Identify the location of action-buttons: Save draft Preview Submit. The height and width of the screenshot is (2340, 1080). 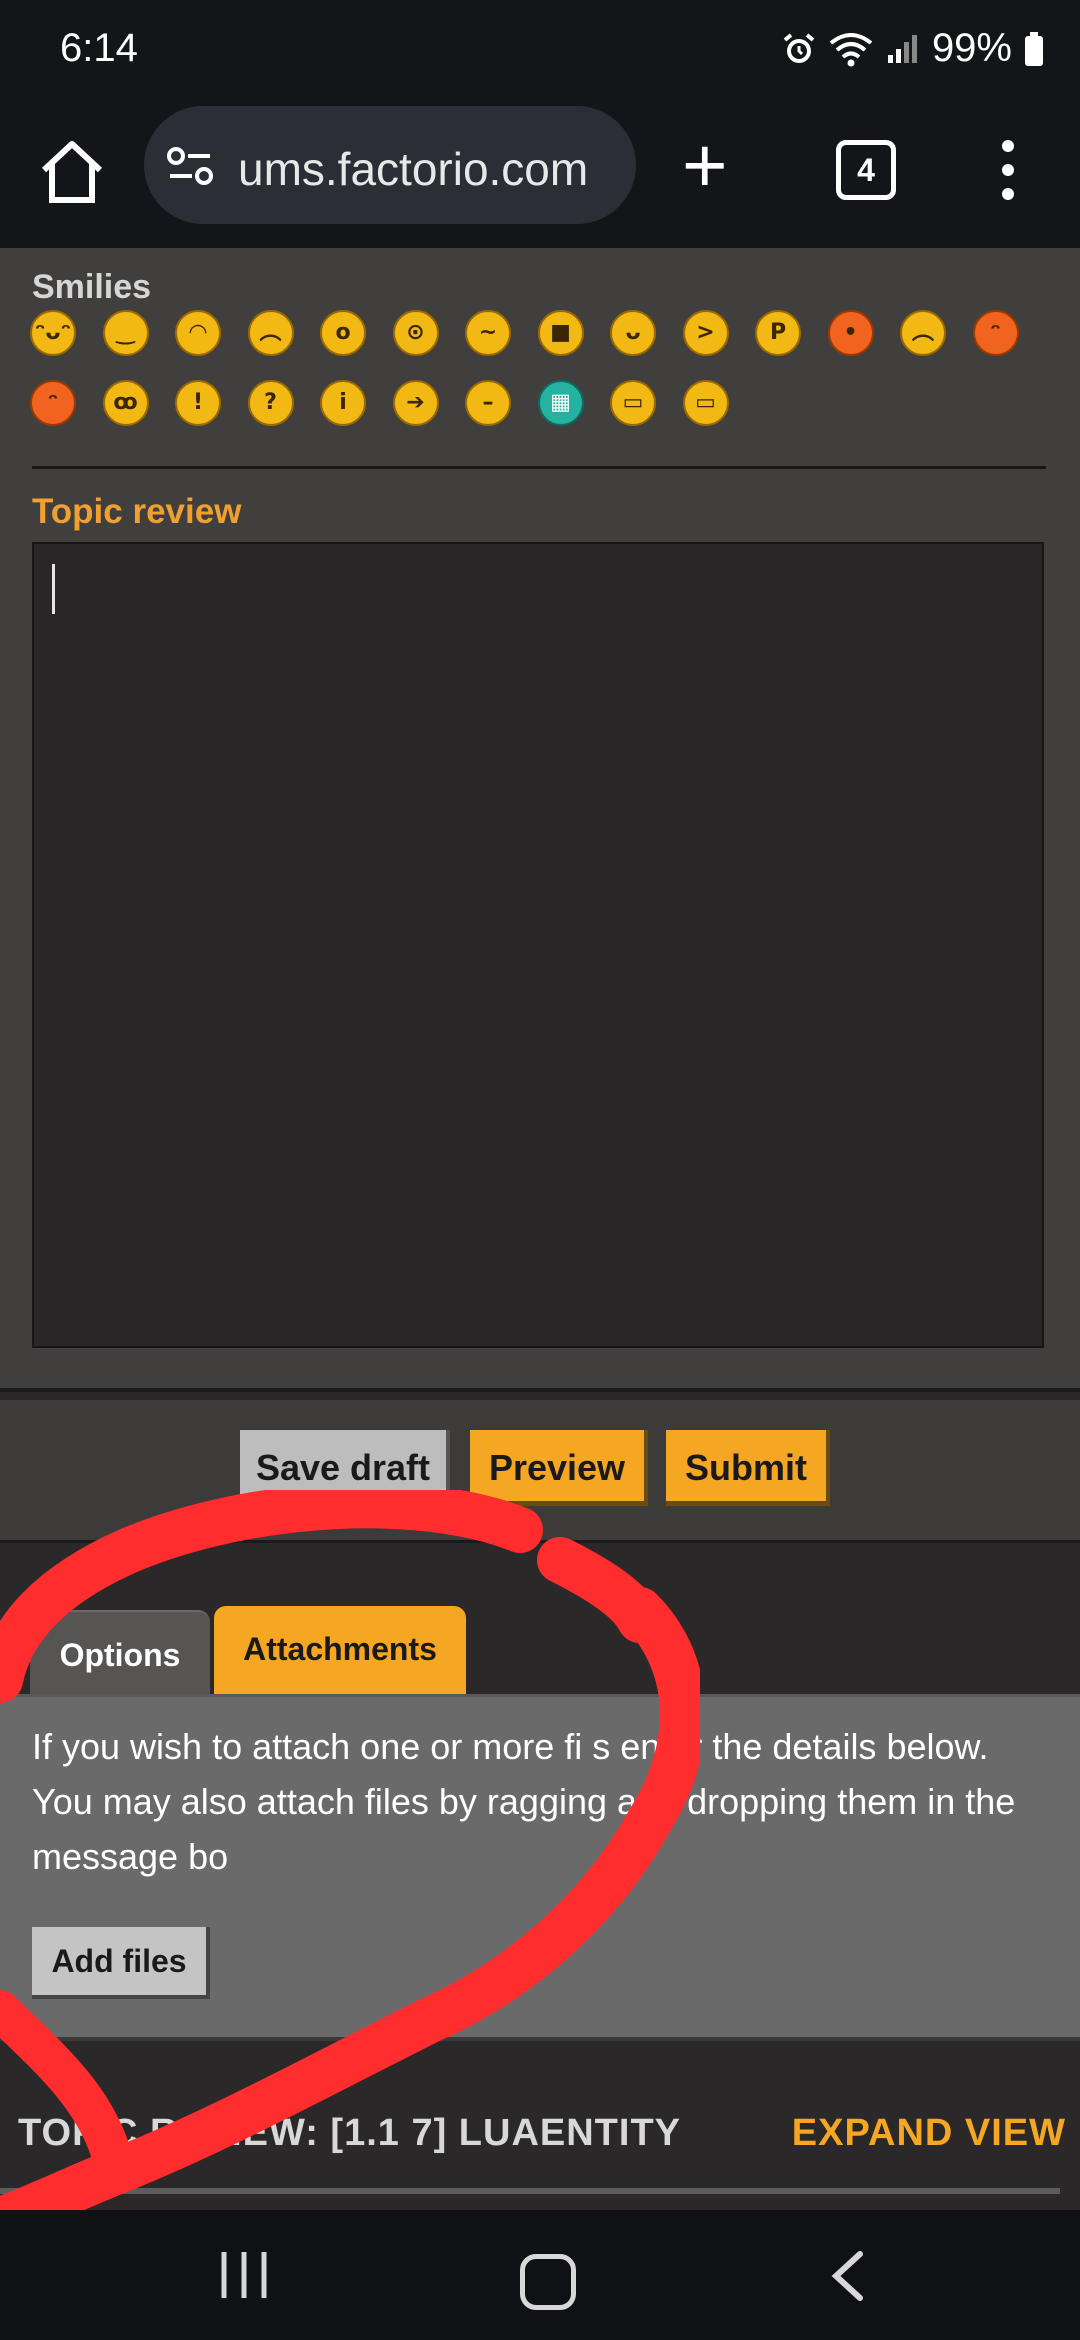
(540, 1471).